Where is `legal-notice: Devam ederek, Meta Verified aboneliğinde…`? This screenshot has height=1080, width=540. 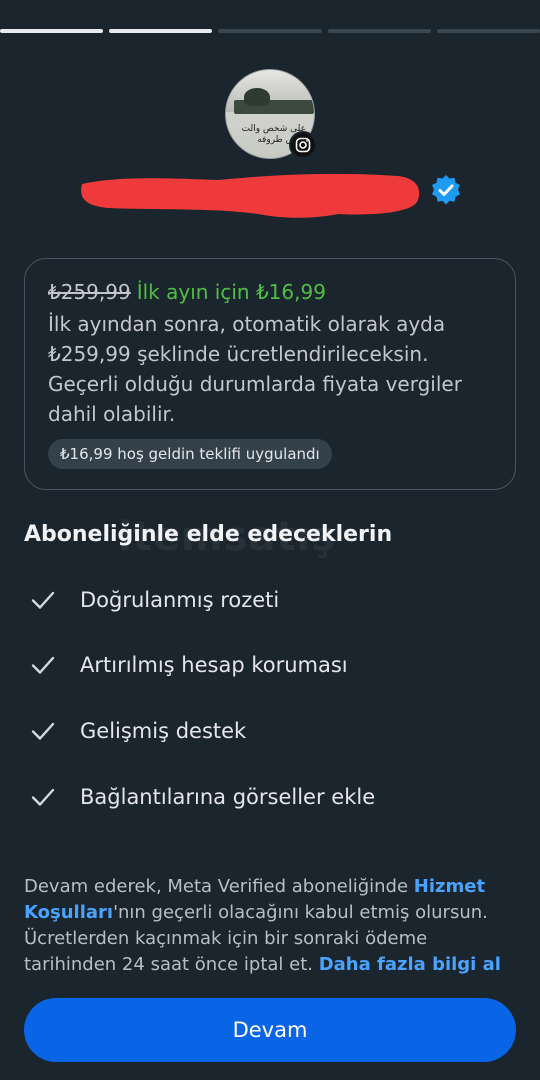 legal-notice: Devam ederek, Meta Verified aboneliğinde… is located at coordinates (270, 926).